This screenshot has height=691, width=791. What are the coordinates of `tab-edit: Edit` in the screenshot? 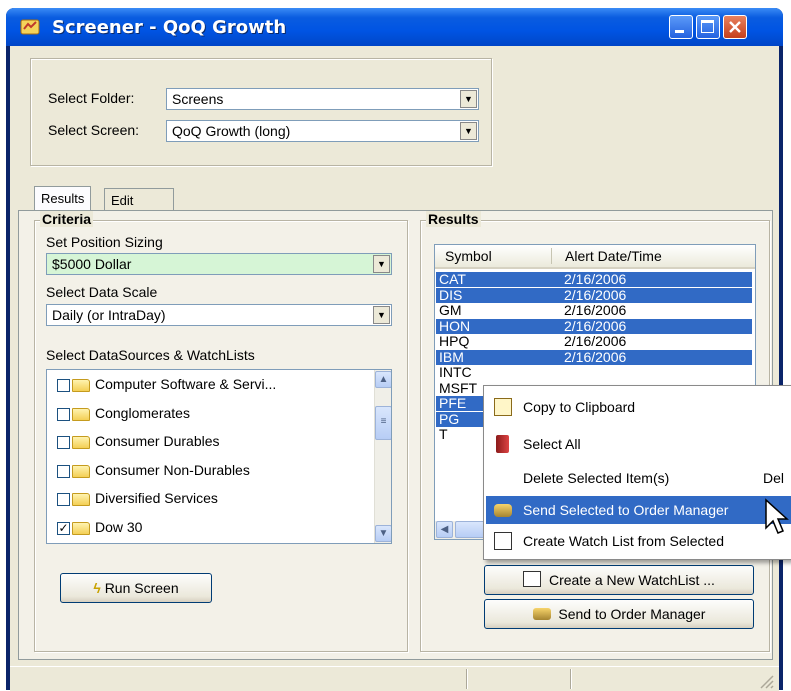 It's located at (139, 199).